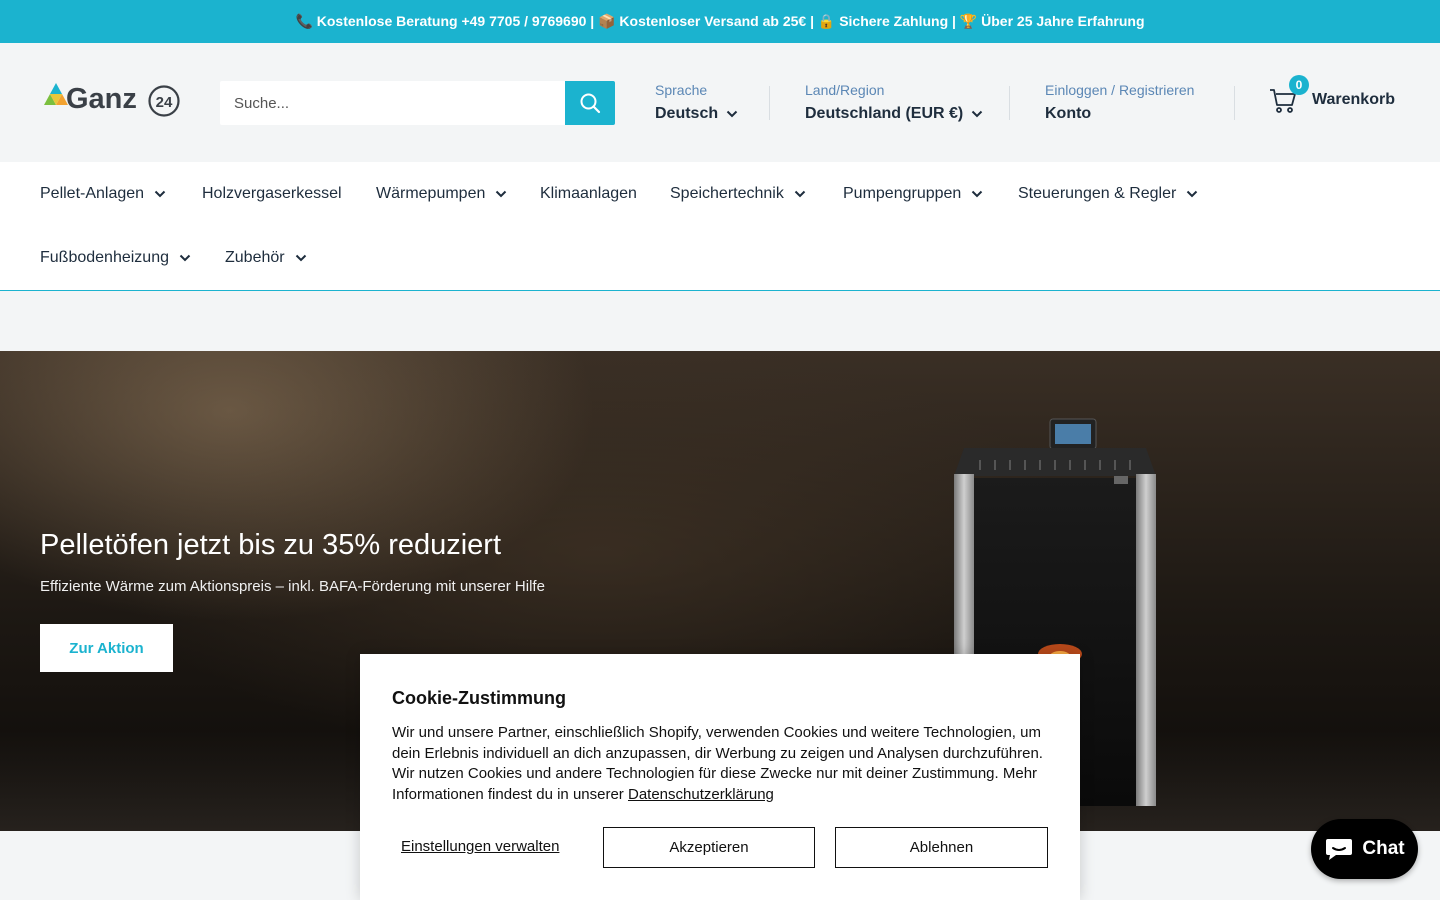 The image size is (1440, 900). What do you see at coordinates (696, 103) in the screenshot?
I see `language-selector: Sprache Deutsch` at bounding box center [696, 103].